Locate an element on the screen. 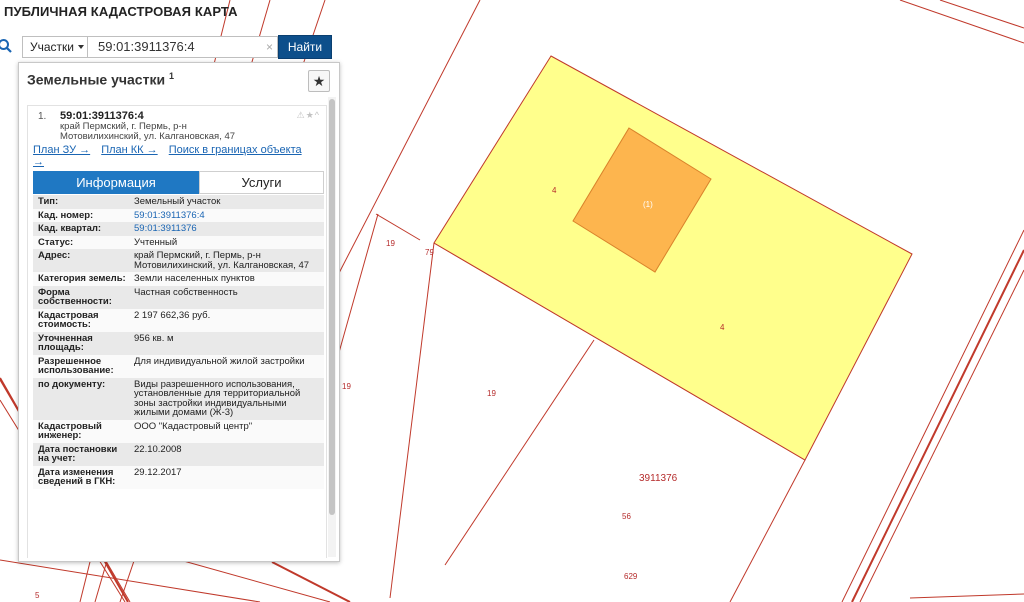 Image resolution: width=1024 pixels, height=602 pixels. plan-zu-link: План ЗУ → is located at coordinates (61, 150).